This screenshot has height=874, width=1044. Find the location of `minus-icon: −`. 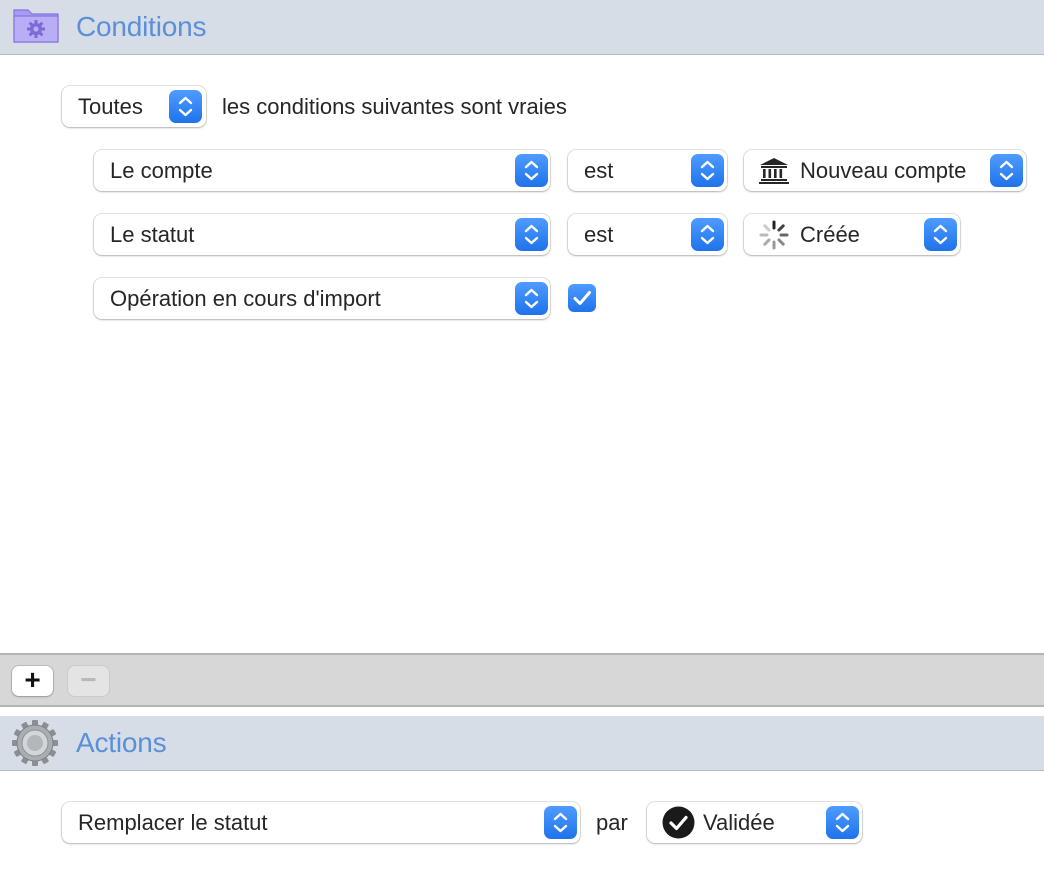

minus-icon: − is located at coordinates (88, 679).